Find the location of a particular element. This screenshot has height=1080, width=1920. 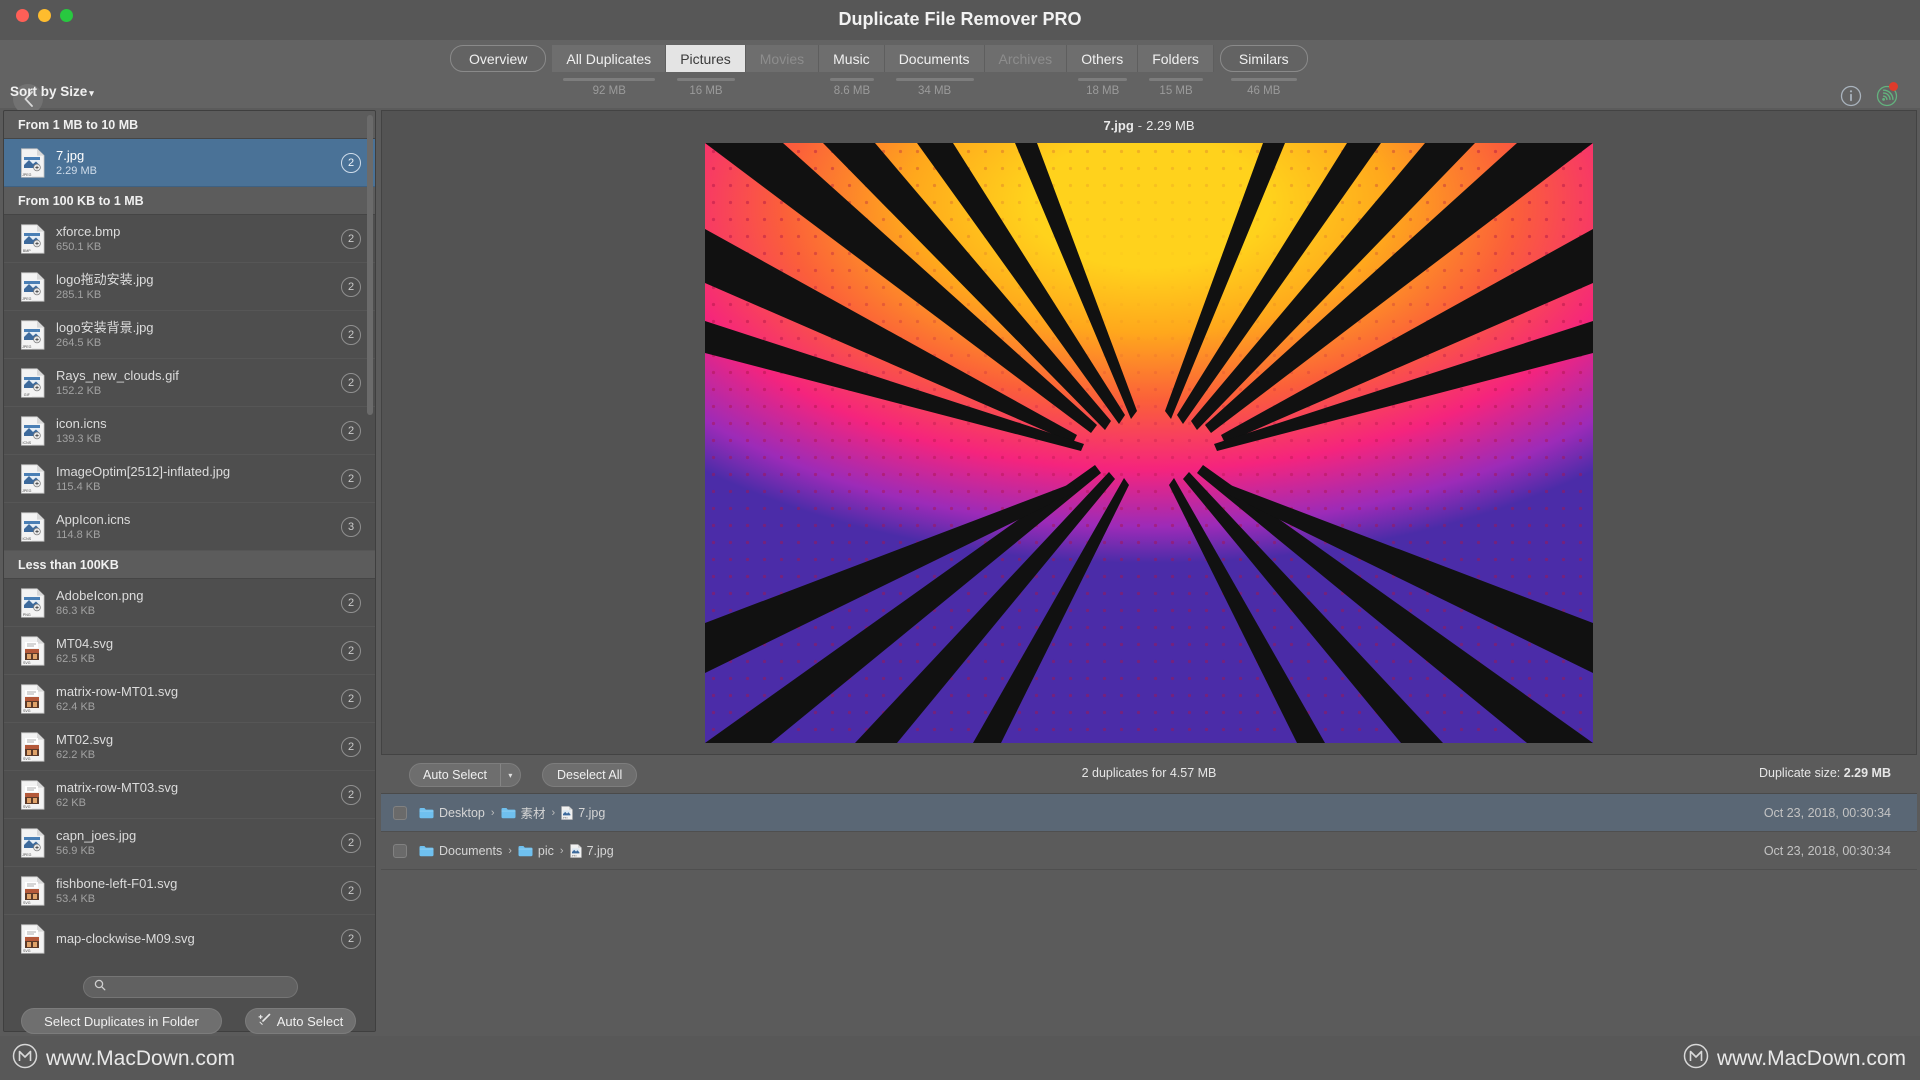

tab-similars: Similars is located at coordinates (1263, 58).